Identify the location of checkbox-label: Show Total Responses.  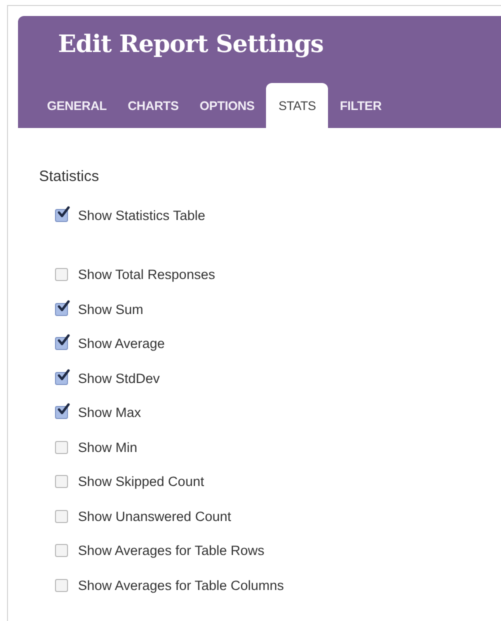
(147, 274).